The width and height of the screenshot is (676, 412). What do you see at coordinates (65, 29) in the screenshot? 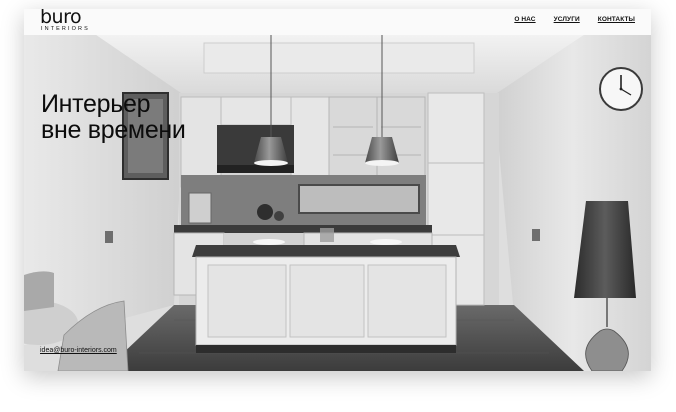
I see `logo-subtitle: INTERIORS` at bounding box center [65, 29].